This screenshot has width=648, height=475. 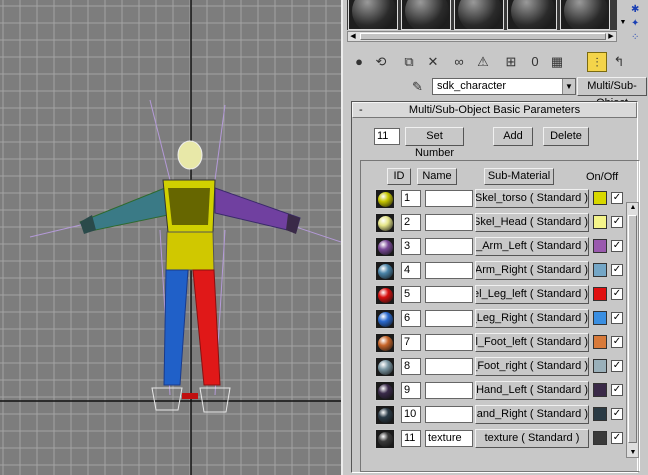 What do you see at coordinates (504, 86) in the screenshot?
I see `material-name-field: sdk_character ▼` at bounding box center [504, 86].